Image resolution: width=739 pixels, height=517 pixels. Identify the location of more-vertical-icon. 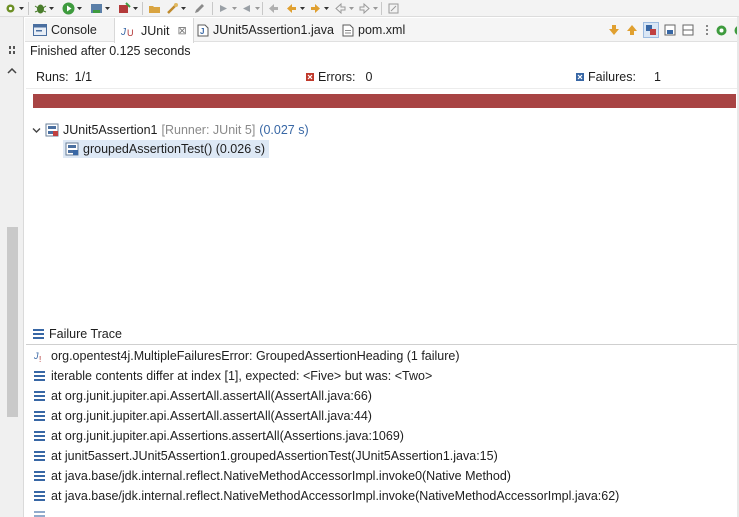
(707, 30).